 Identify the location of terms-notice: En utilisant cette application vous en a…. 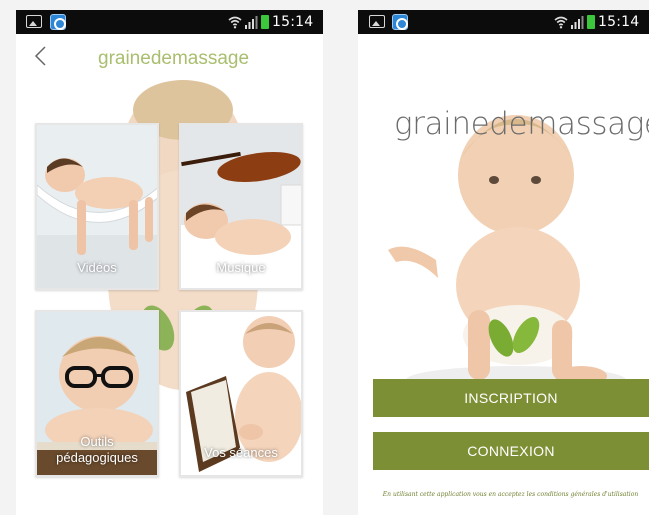
(510, 494).